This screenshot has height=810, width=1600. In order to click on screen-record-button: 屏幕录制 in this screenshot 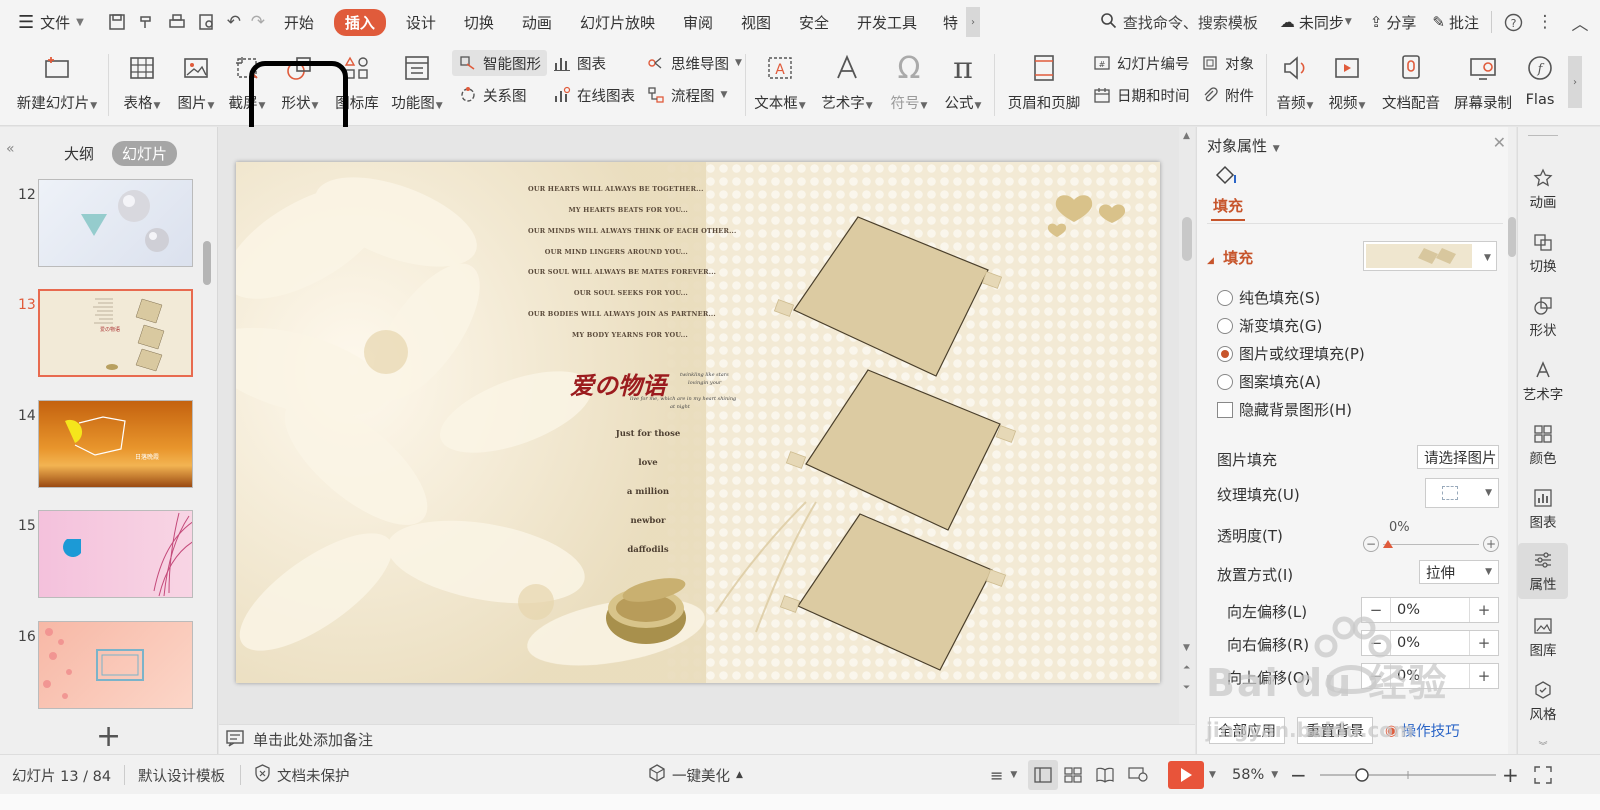, I will do `click(1483, 84)`.